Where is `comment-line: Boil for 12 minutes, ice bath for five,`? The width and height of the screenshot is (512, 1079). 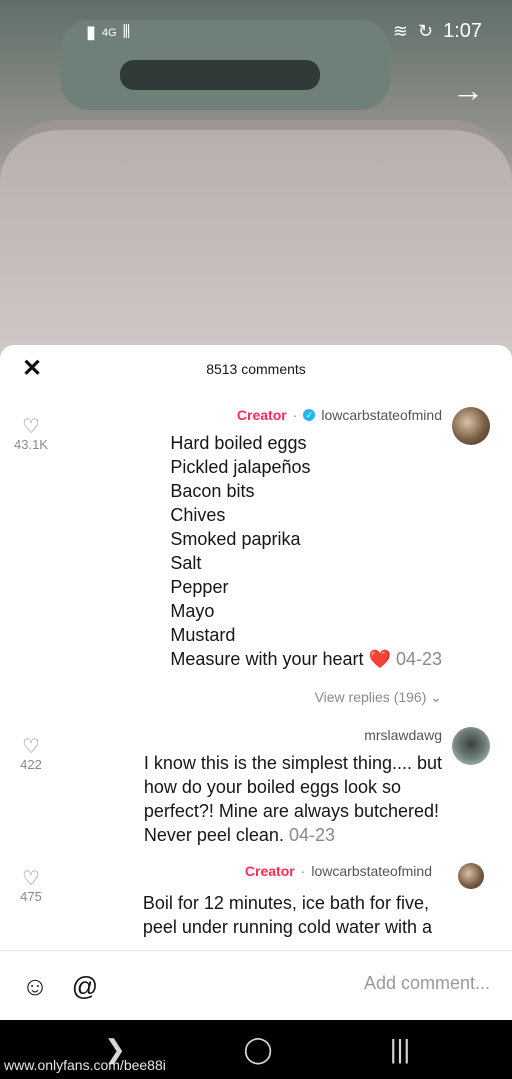 comment-line: Boil for 12 minutes, ice bath for five, is located at coordinates (285, 903).